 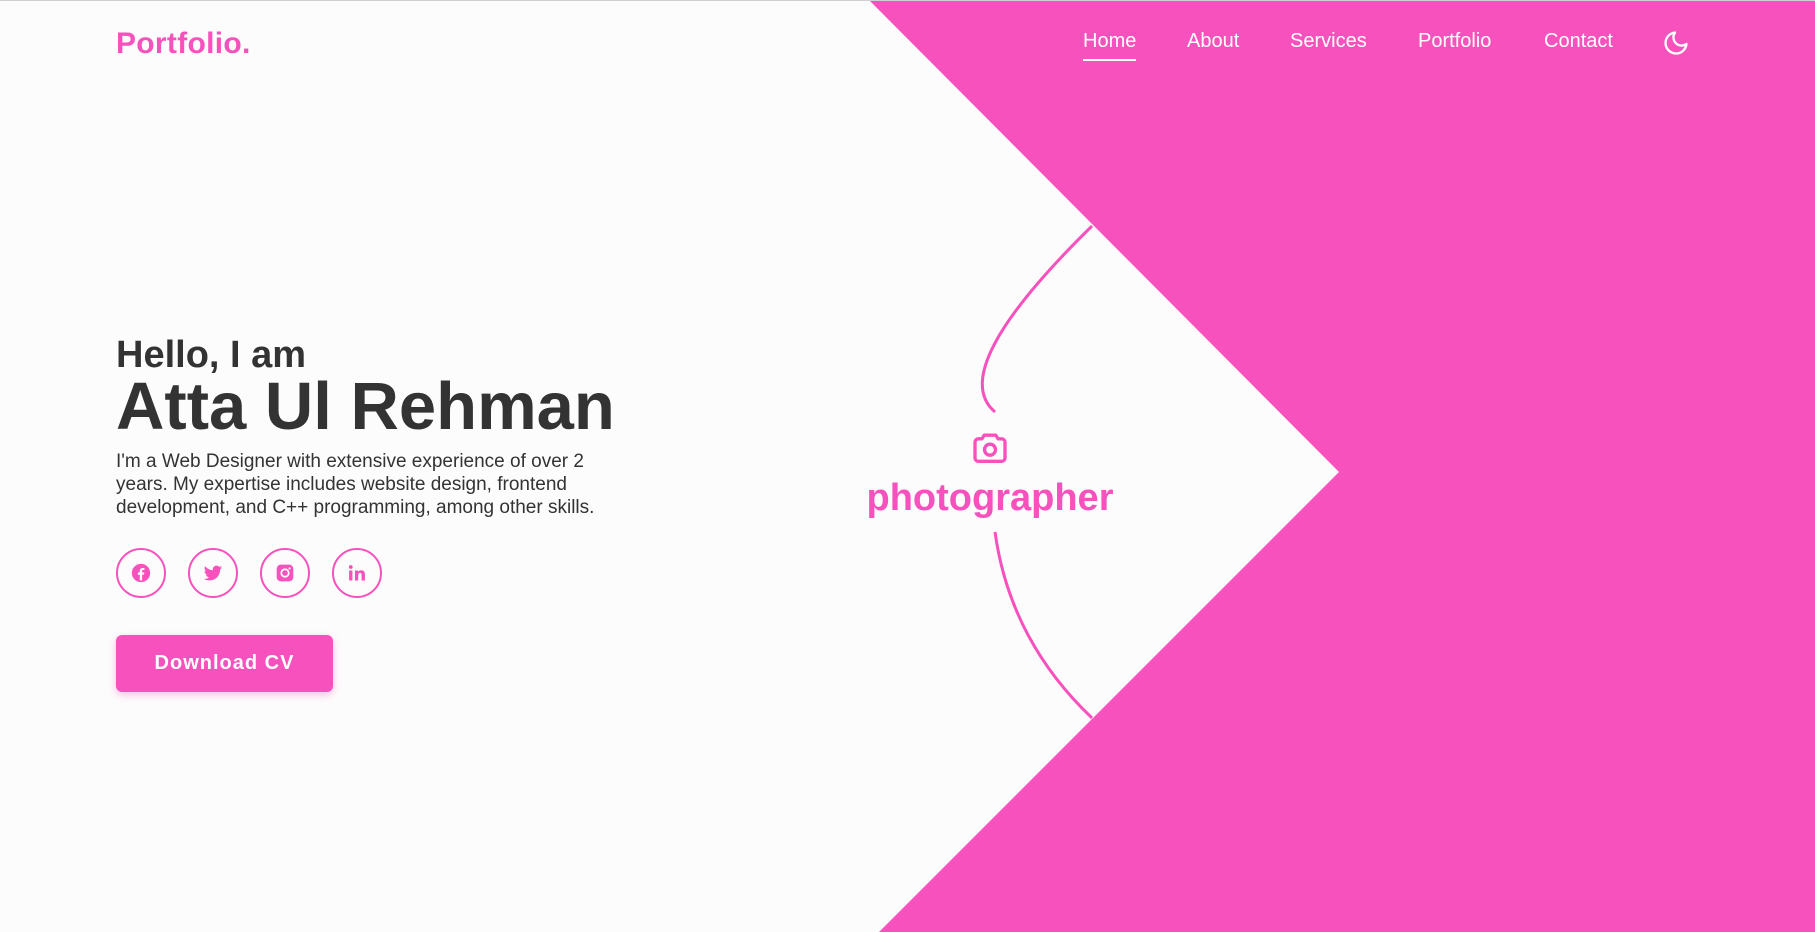 I want to click on hero-name: Atta Ul Rehman, so click(x=365, y=406).